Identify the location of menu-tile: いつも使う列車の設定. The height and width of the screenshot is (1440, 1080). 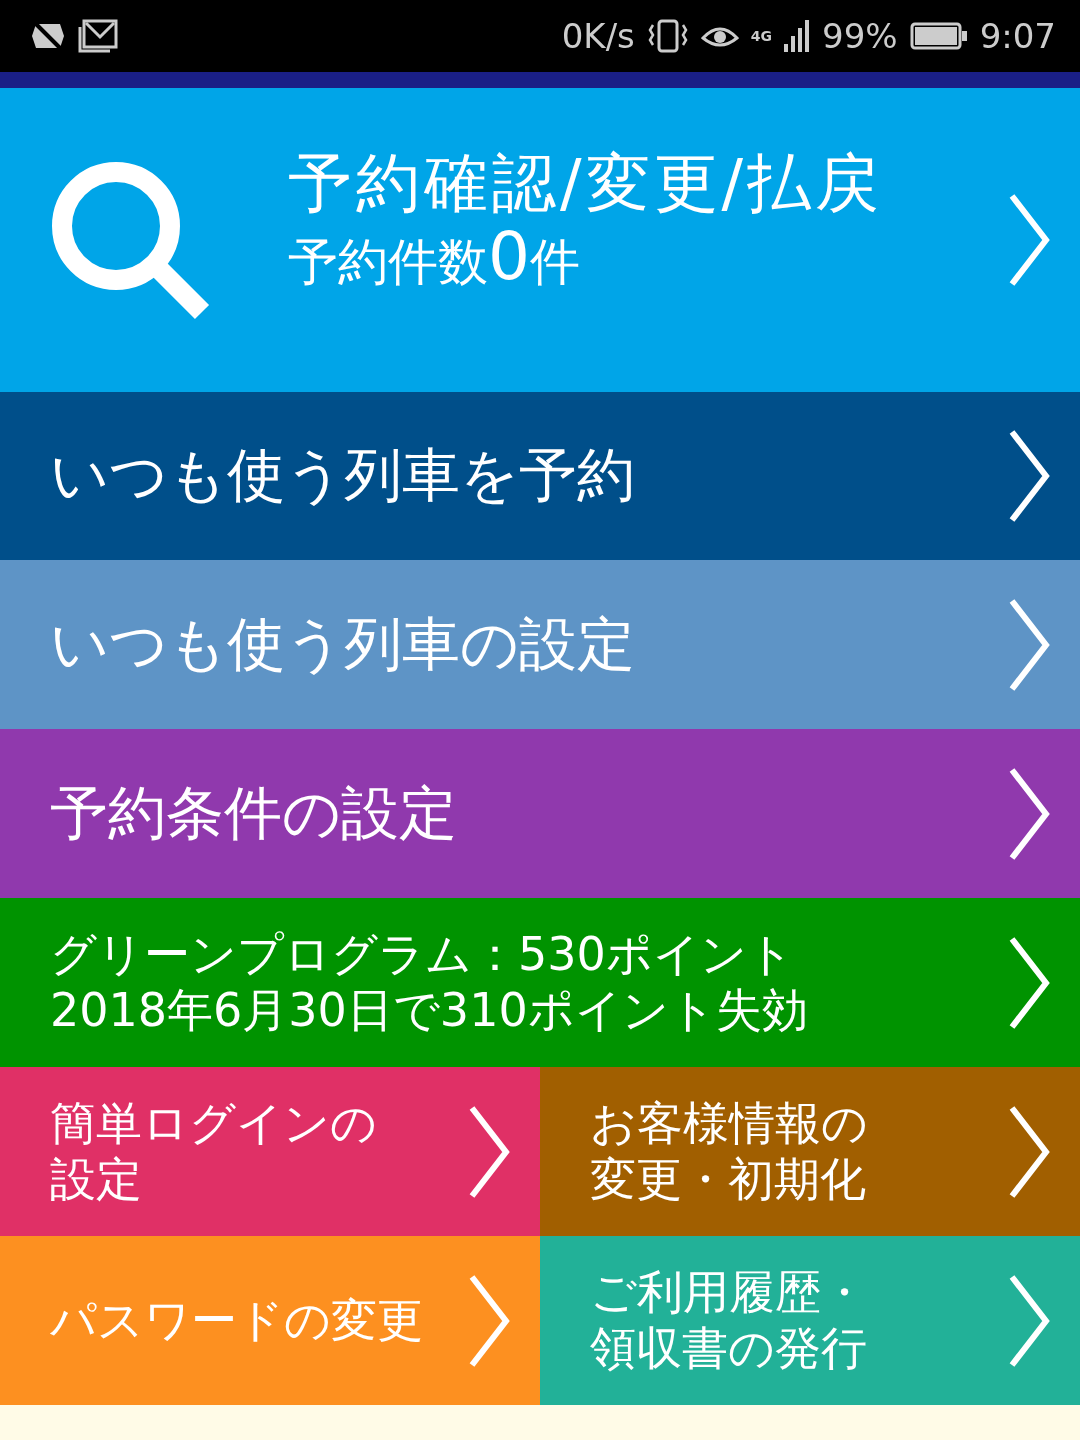
(540, 644).